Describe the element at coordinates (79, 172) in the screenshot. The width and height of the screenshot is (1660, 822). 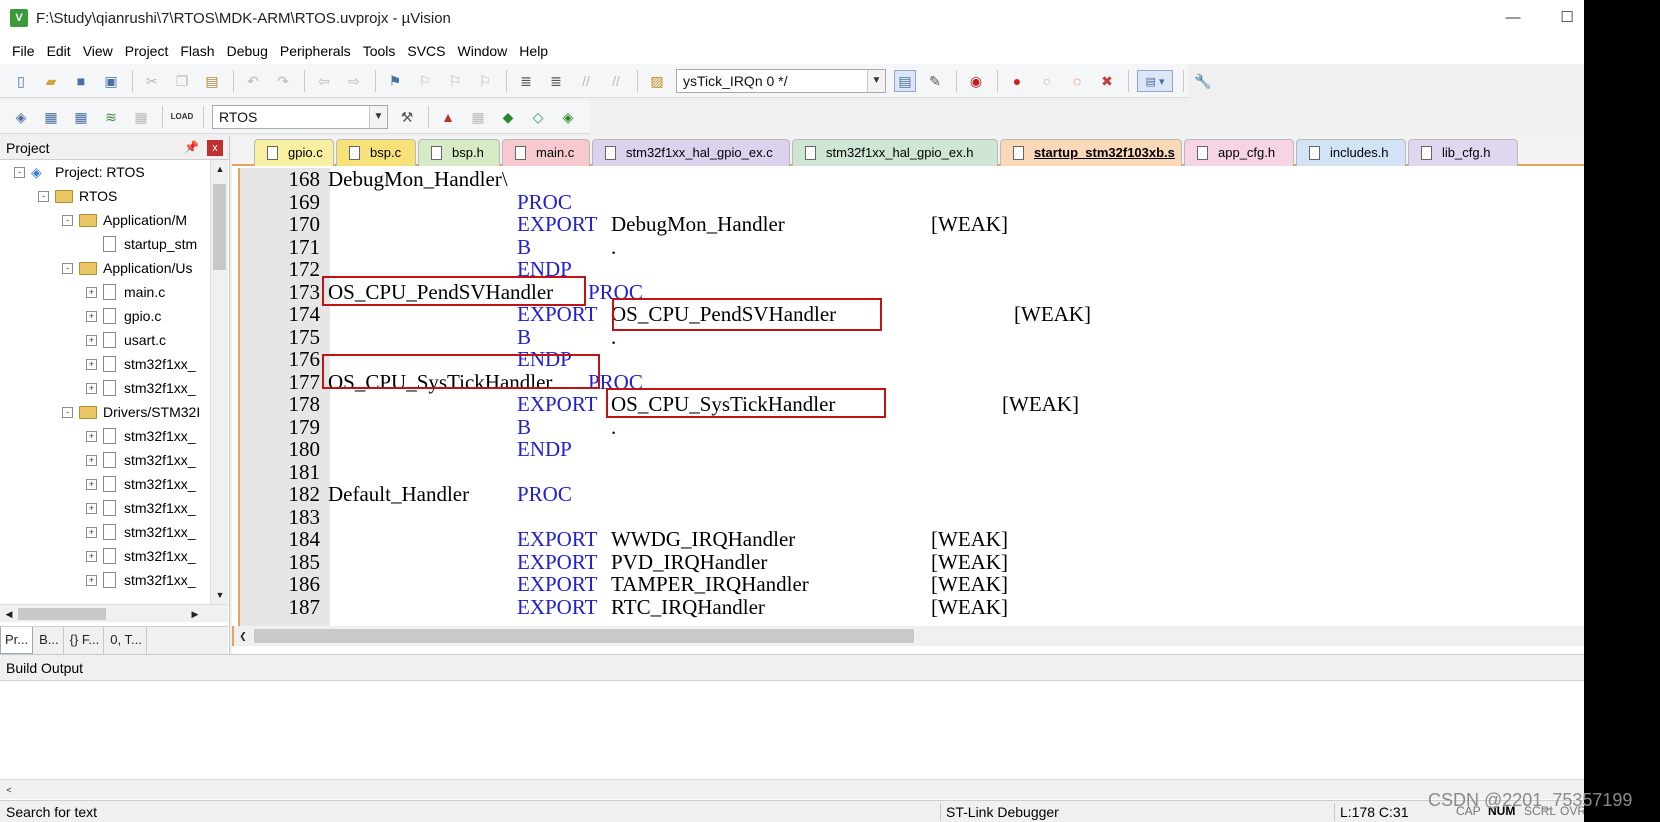
I see `tree-item: - ◈ Project: RTOS` at that location.